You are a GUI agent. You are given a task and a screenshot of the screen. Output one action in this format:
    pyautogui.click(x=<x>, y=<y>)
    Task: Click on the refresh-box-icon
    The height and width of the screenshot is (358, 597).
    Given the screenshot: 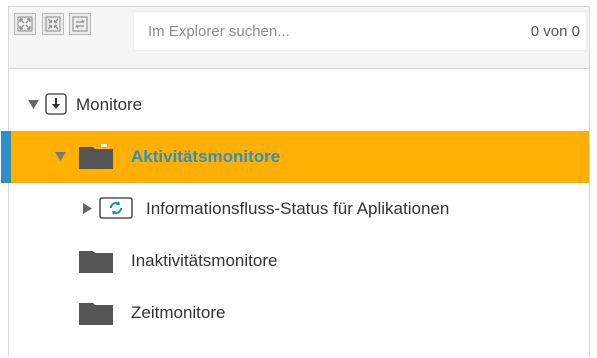 What is the action you would take?
    pyautogui.click(x=116, y=210)
    